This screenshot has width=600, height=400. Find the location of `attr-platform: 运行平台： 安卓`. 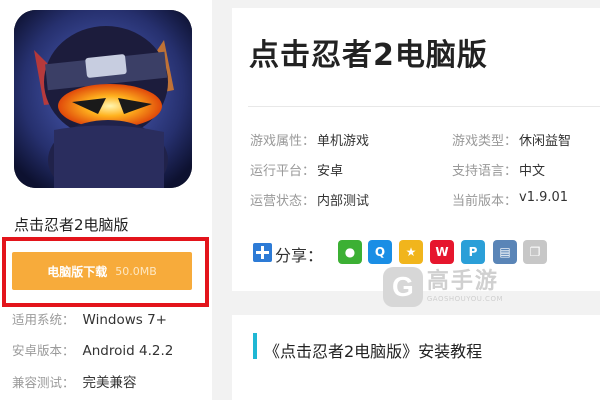

attr-platform: 运行平台： 安卓 is located at coordinates (297, 171).